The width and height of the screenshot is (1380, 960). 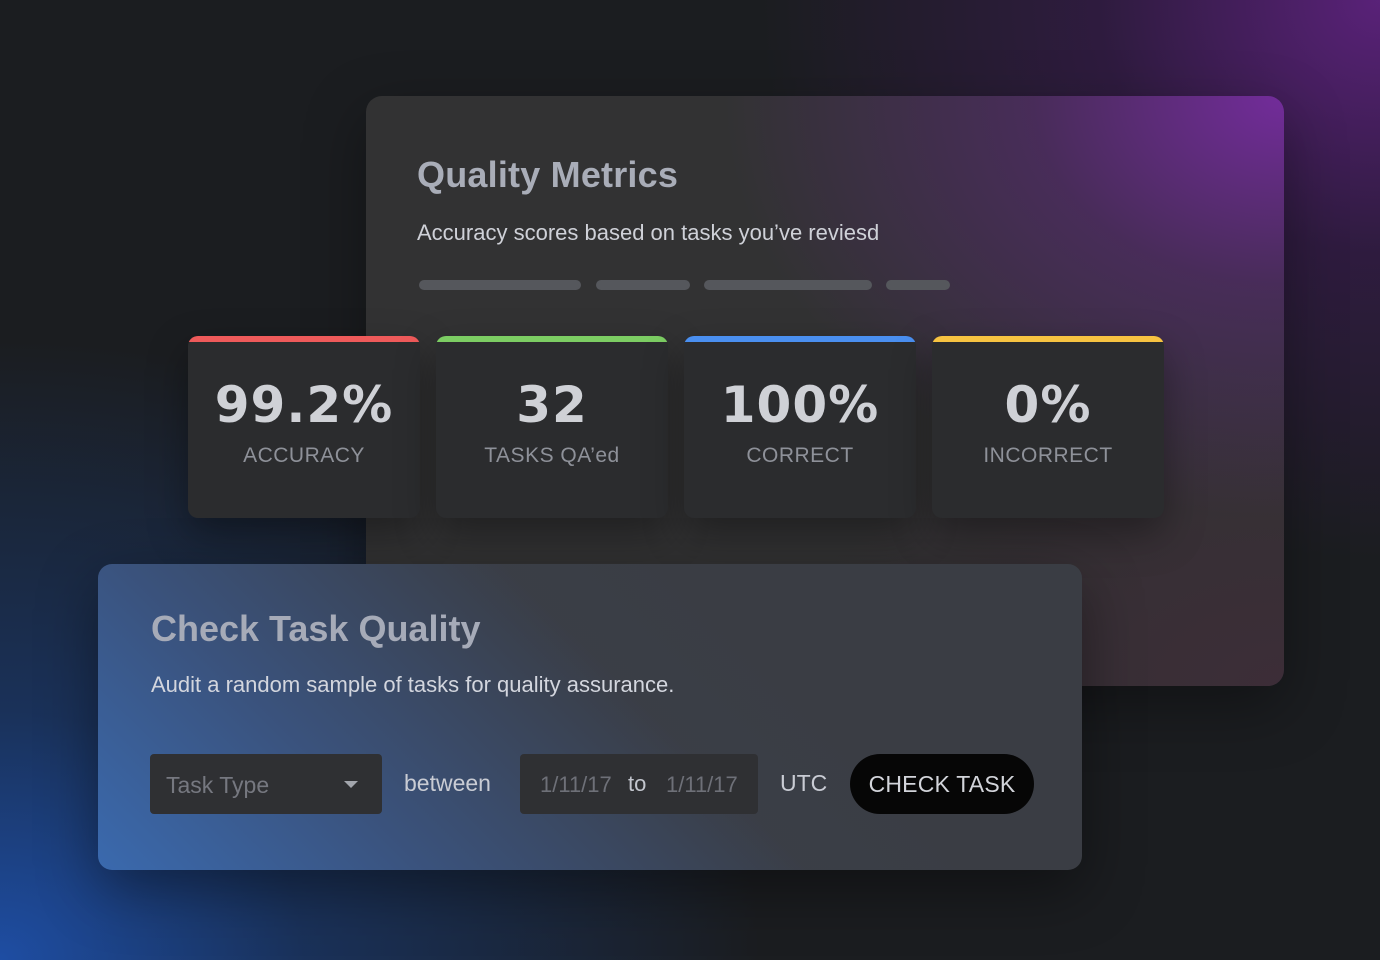 I want to click on stat-value: 0%, so click(x=1048, y=405).